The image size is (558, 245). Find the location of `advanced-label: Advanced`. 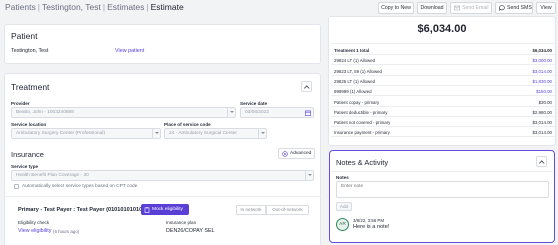

advanced-label: Advanced is located at coordinates (301, 153).